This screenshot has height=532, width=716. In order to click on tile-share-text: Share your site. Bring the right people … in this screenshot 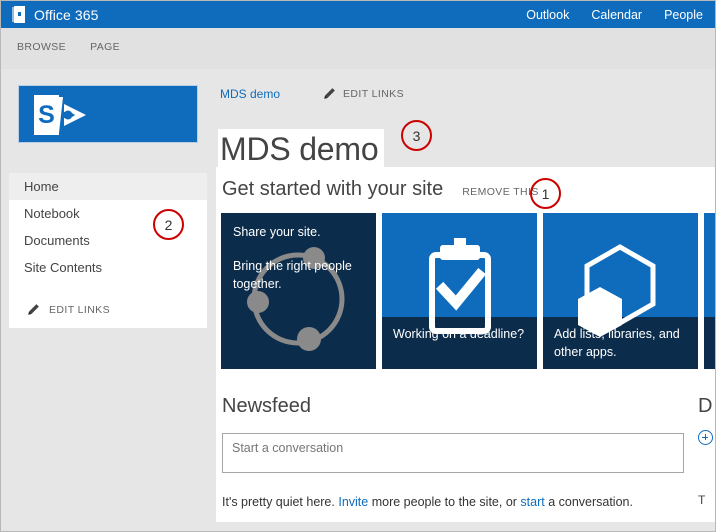, I will do `click(299, 258)`.